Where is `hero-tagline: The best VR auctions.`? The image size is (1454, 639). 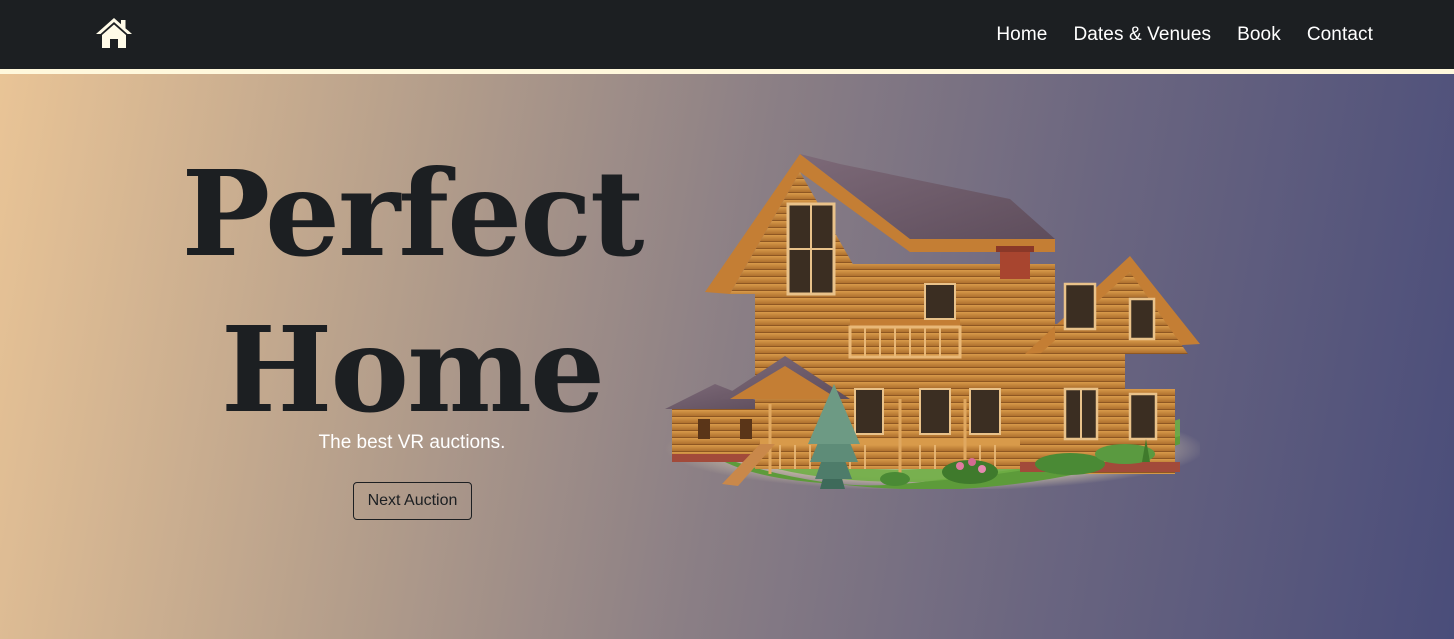
hero-tagline: The best VR auctions. is located at coordinates (412, 442).